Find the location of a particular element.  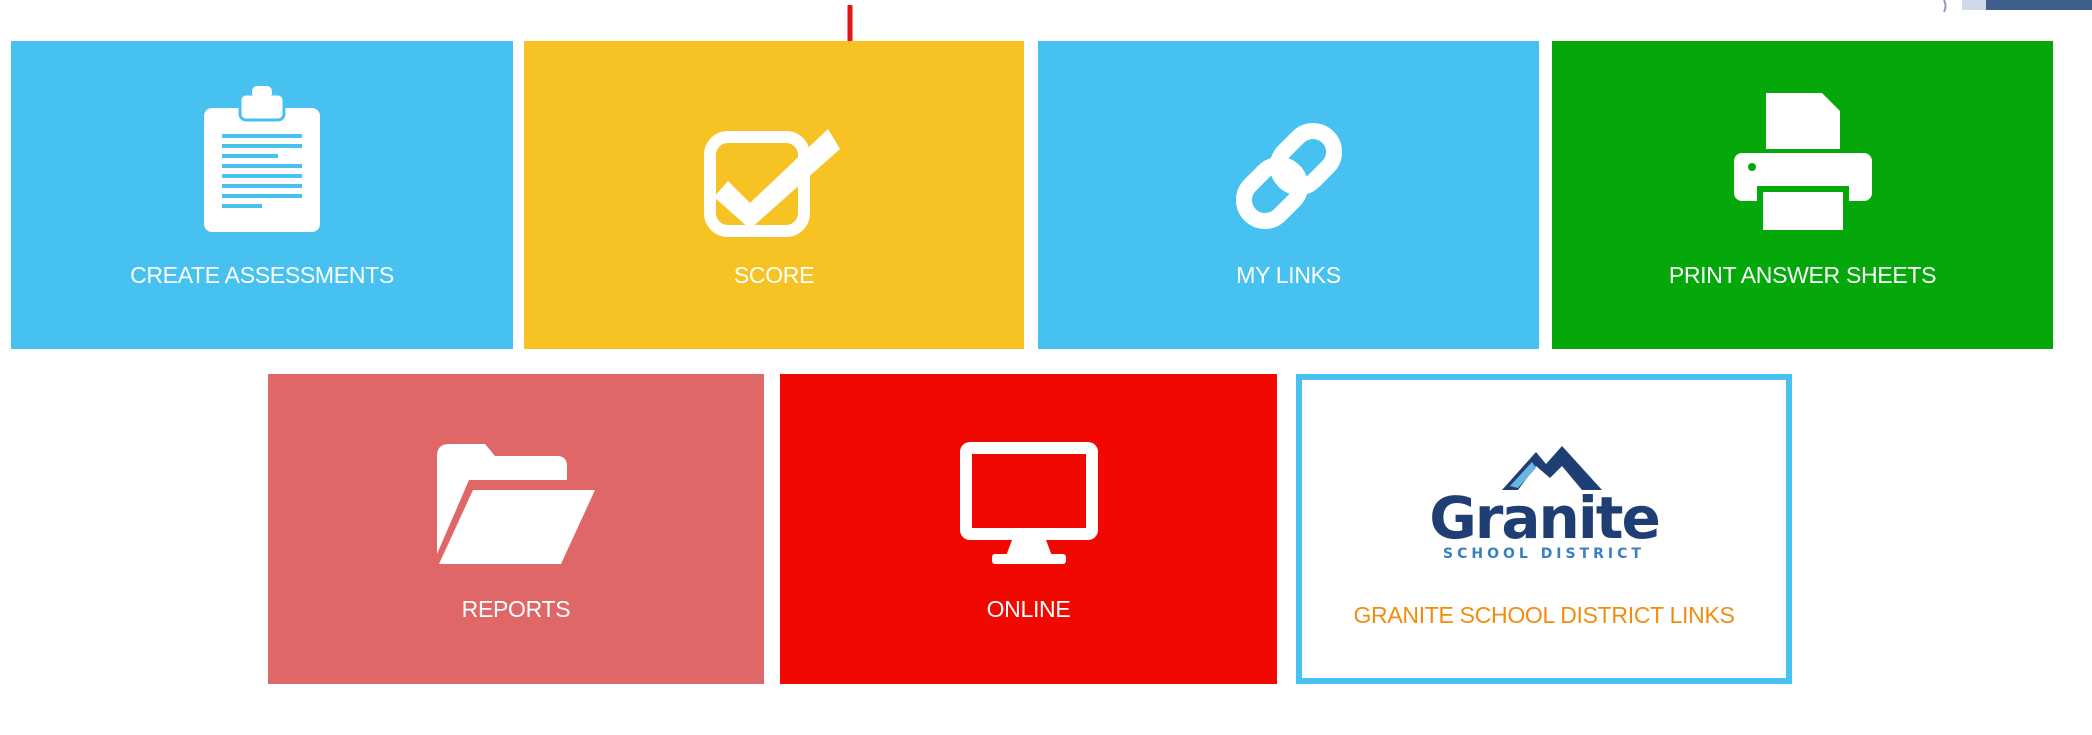

granite-logo-name: Granite is located at coordinates (1545, 518).